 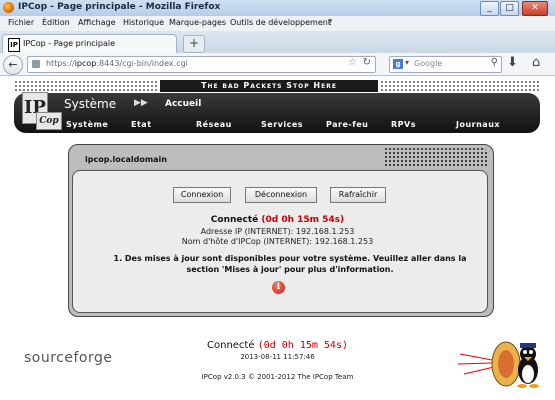 What do you see at coordinates (201, 64) in the screenshot?
I see `url-bar: https://ipcop:8443/cgi-bin/index.cgi ☆ ↻` at bounding box center [201, 64].